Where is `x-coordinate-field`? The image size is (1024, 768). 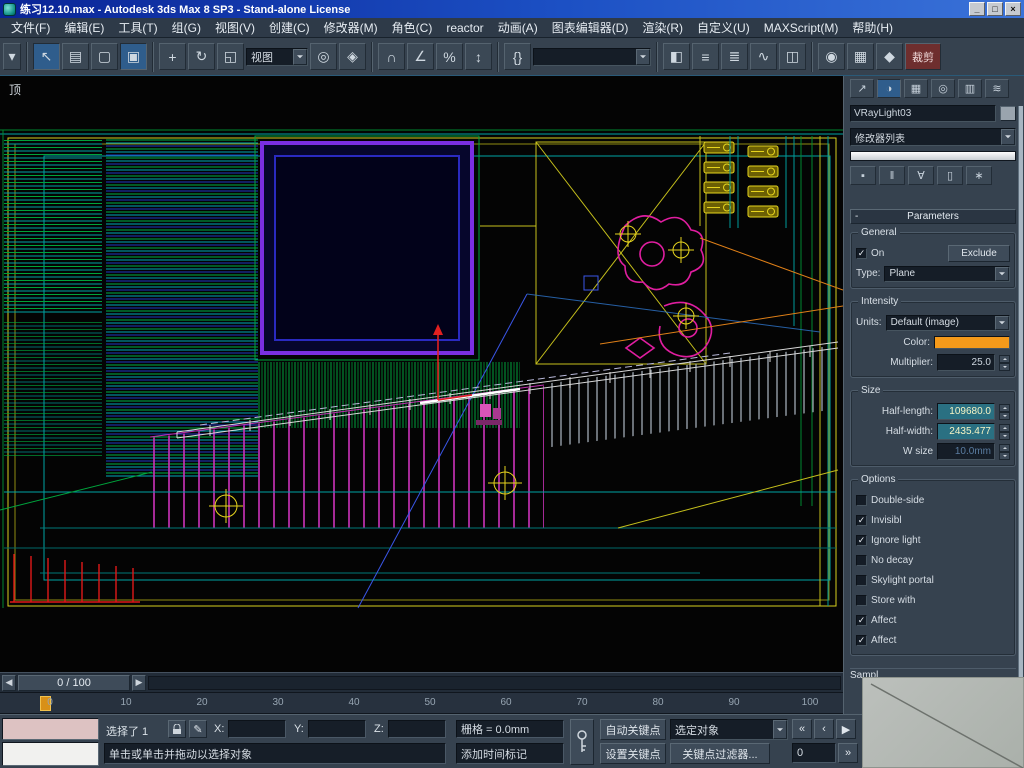 x-coordinate-field is located at coordinates (257, 729).